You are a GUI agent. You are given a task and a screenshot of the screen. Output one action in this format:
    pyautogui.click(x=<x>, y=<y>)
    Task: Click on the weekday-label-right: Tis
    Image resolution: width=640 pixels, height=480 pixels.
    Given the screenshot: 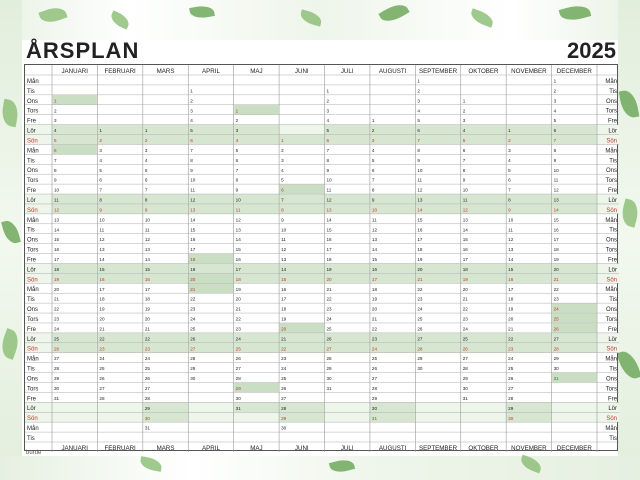 What is the action you would take?
    pyautogui.click(x=613, y=300)
    